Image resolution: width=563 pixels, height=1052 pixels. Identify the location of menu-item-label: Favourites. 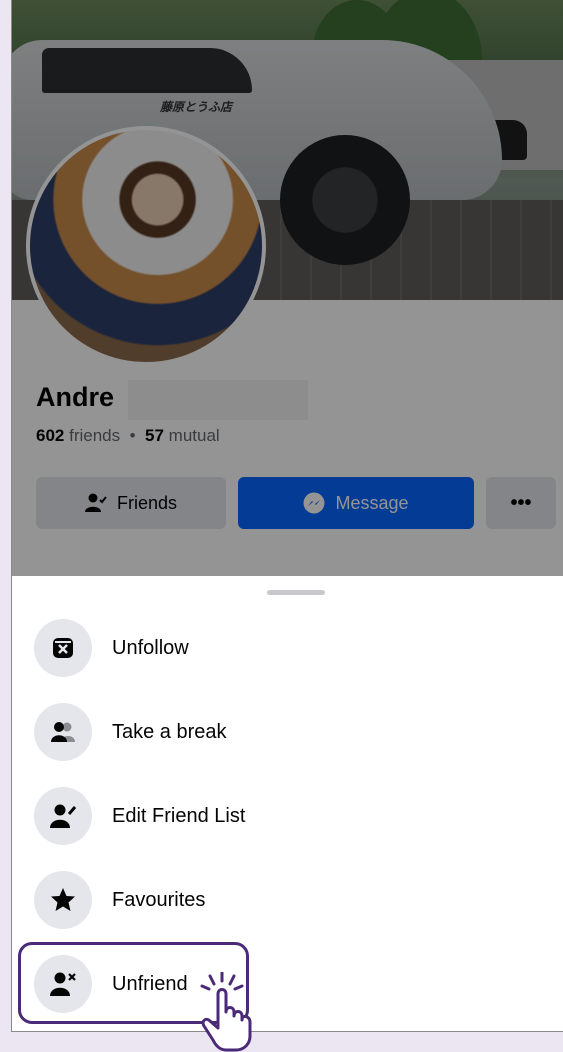
(159, 899).